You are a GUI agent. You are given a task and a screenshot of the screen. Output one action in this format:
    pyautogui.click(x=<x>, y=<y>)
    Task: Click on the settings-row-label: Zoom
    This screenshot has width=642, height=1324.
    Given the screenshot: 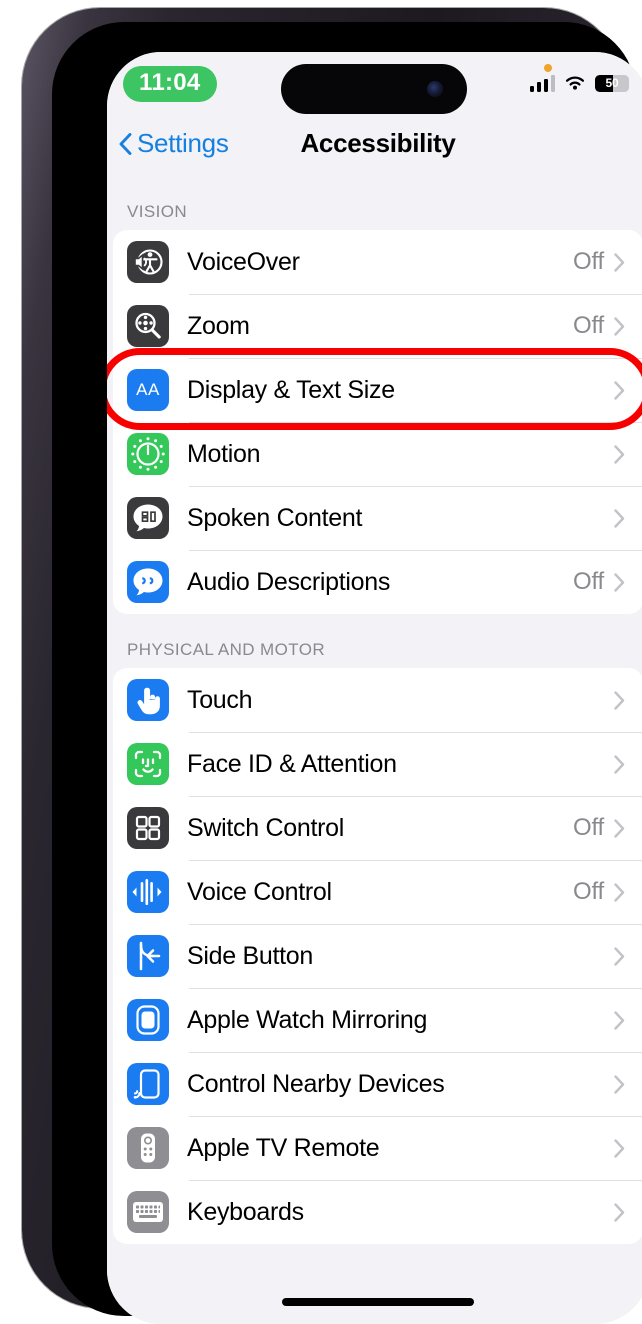 What is the action you would take?
    pyautogui.click(x=218, y=325)
    